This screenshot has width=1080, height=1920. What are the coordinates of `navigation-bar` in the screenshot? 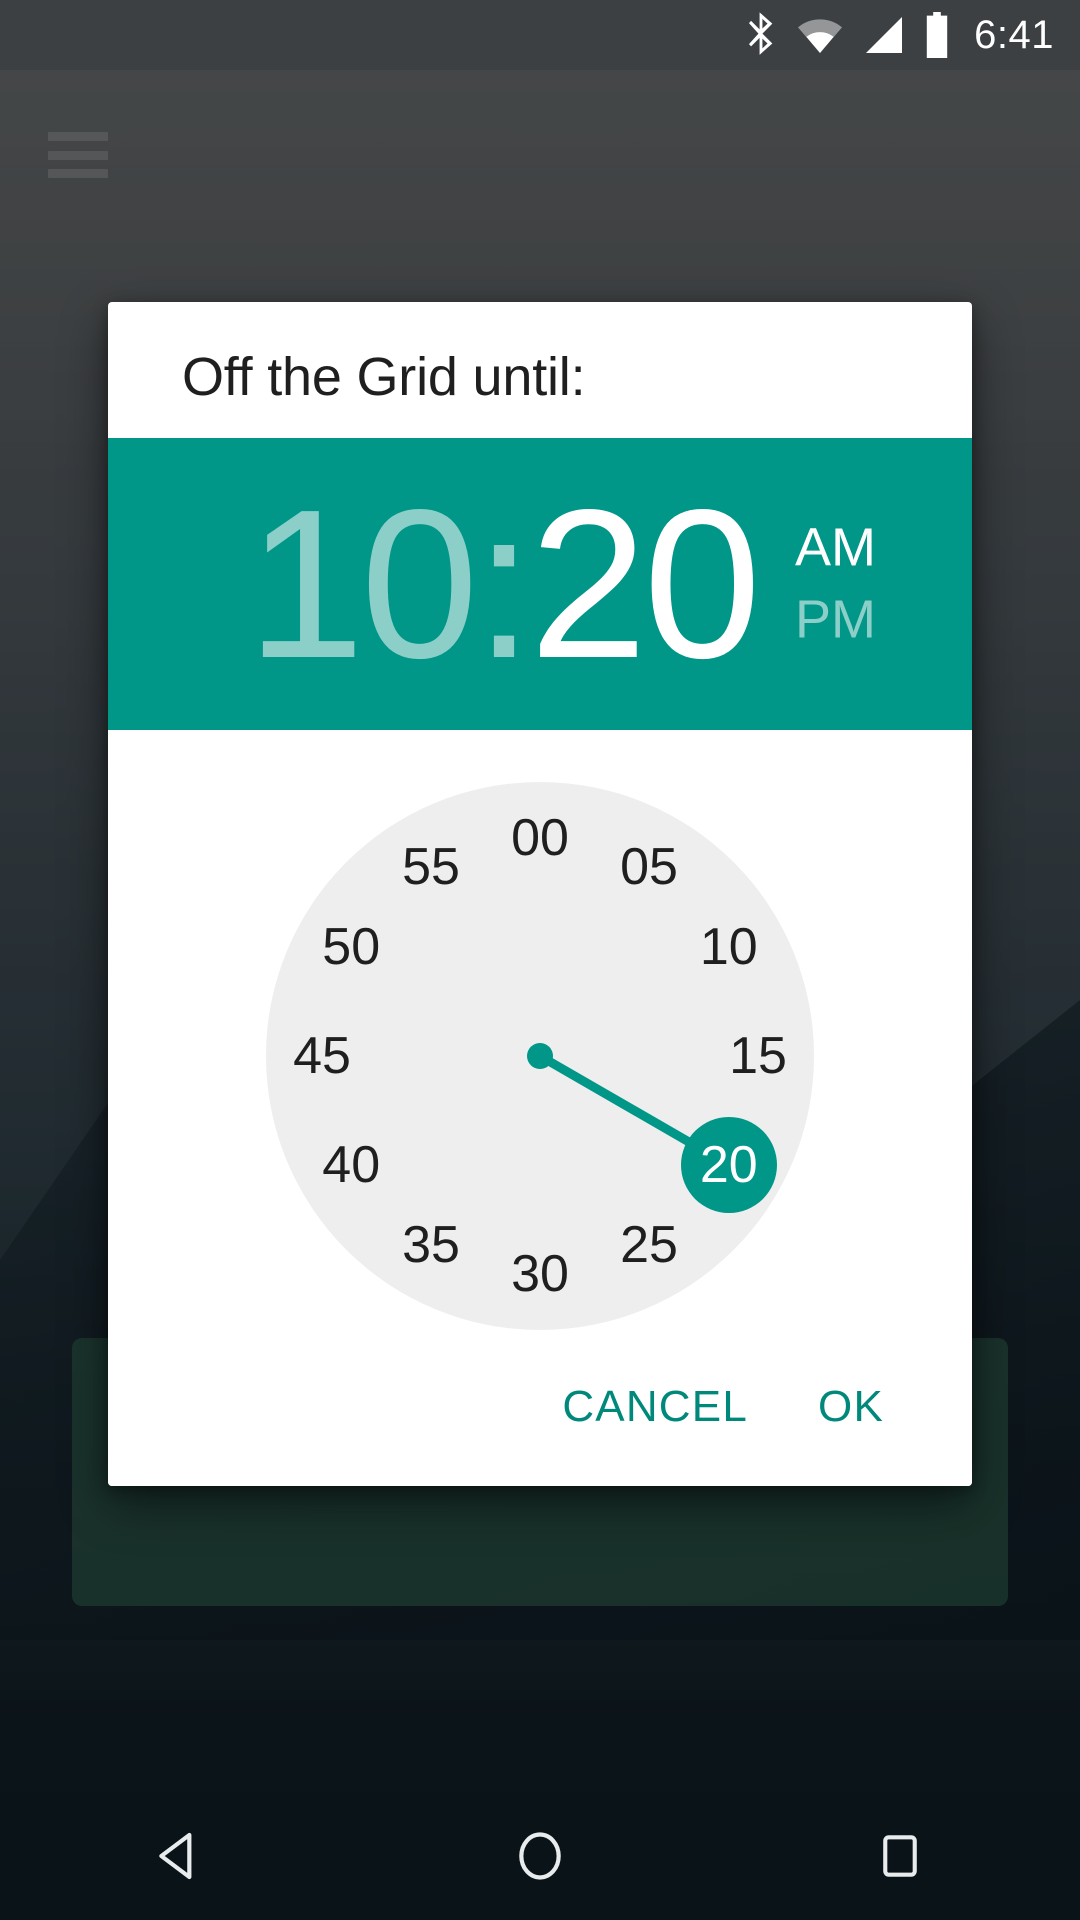 It's located at (540, 1856).